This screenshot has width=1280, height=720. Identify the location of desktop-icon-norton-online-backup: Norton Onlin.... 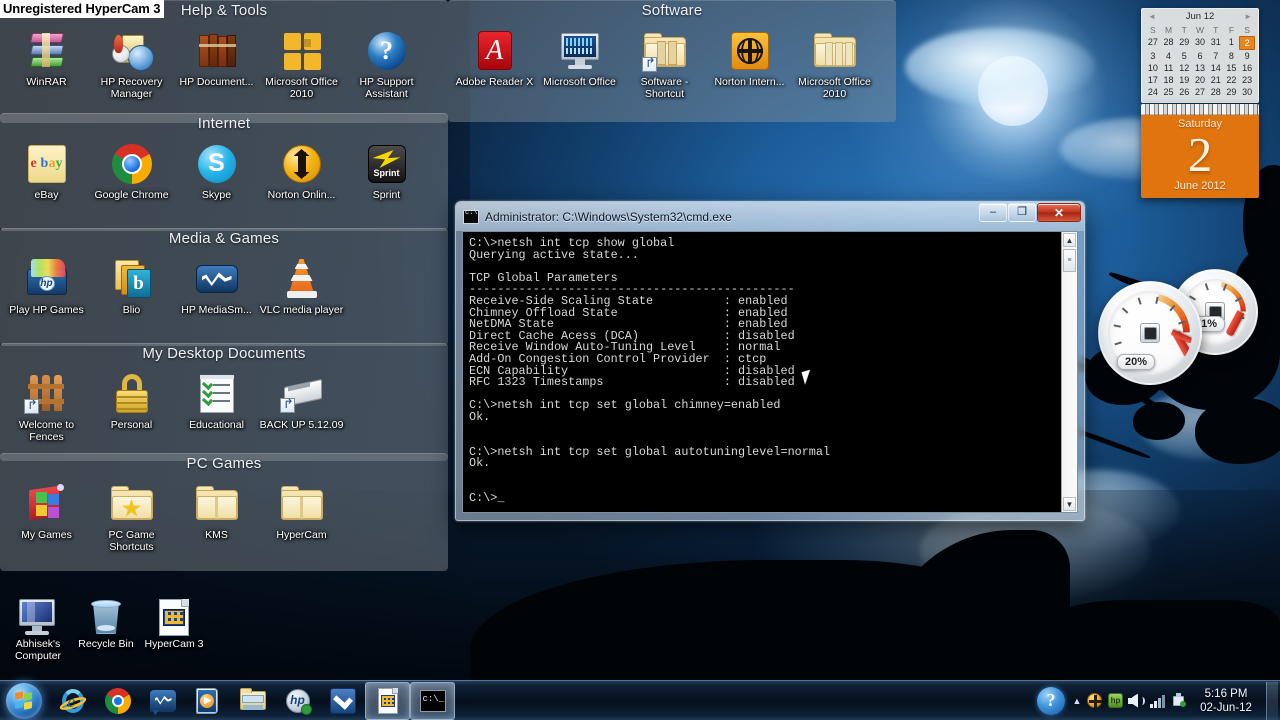
(301, 170).